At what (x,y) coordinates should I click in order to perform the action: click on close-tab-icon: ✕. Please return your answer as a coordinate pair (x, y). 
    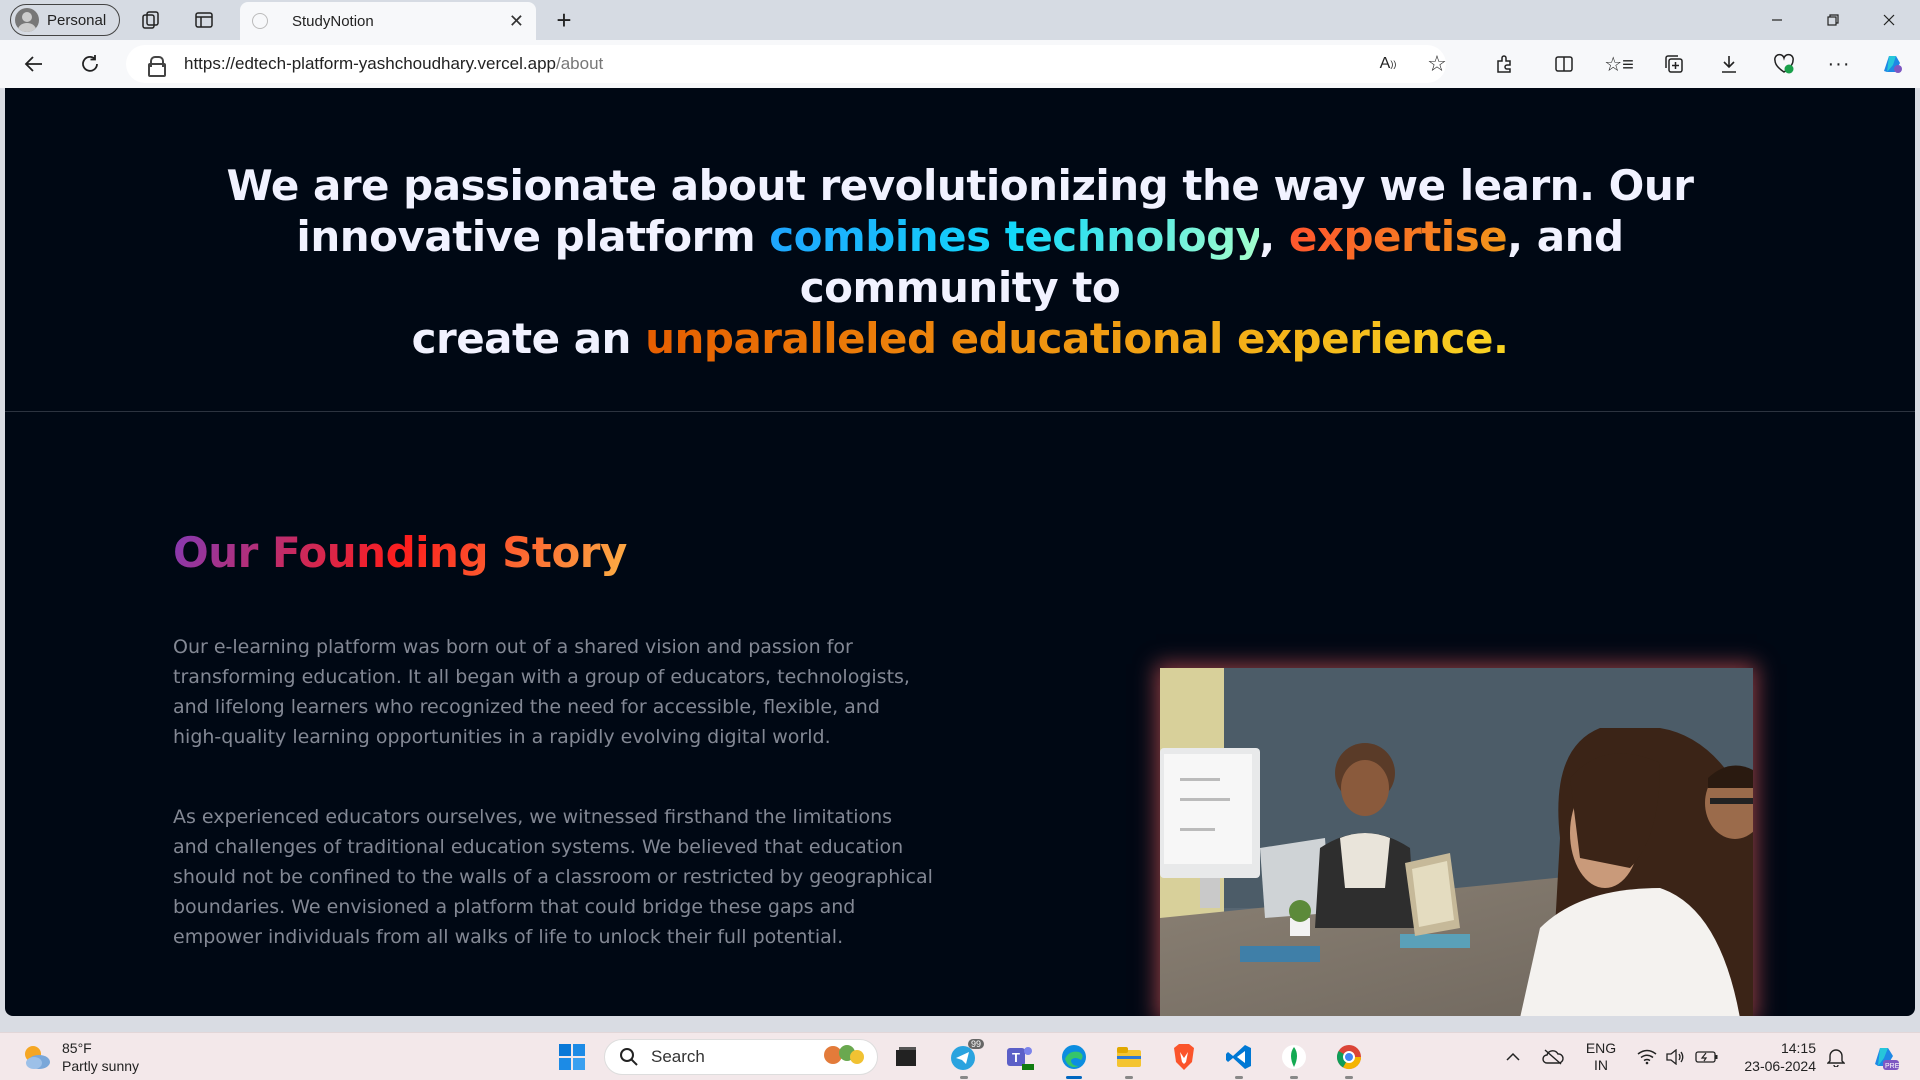
    Looking at the image, I should click on (516, 21).